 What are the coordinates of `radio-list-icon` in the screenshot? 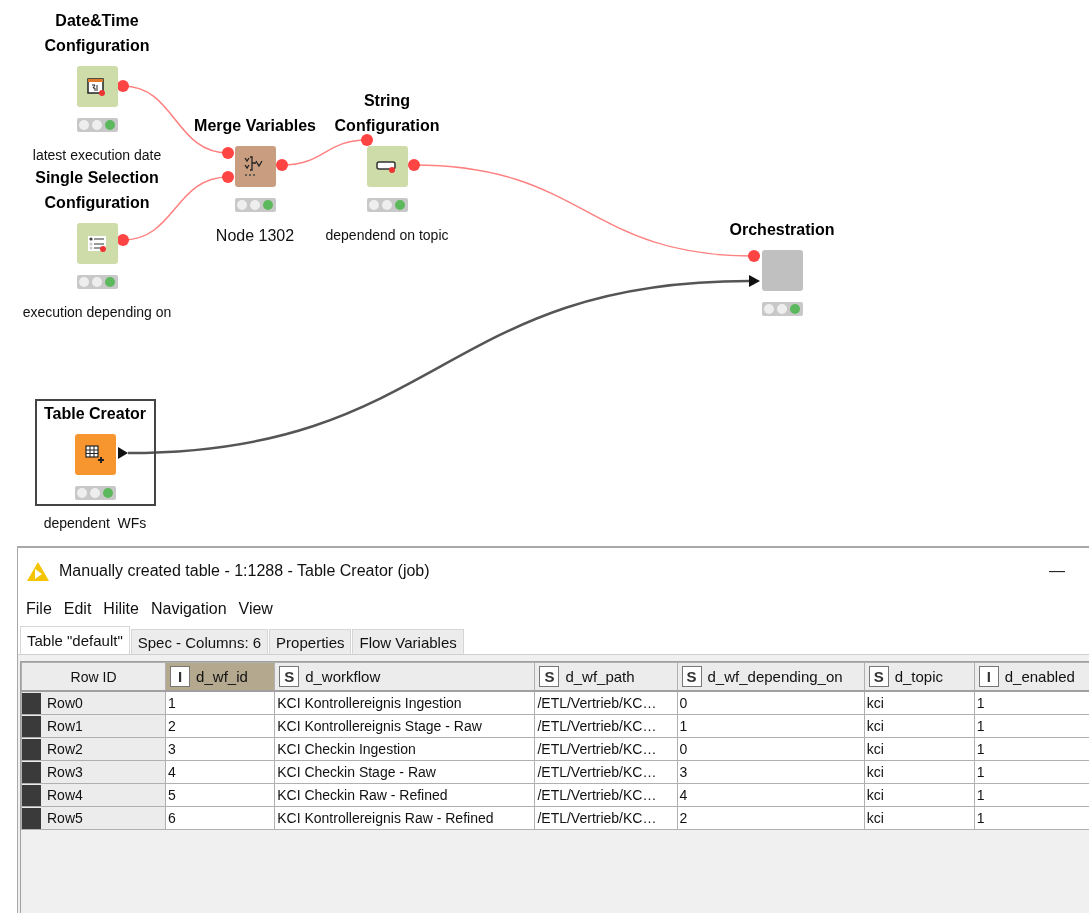 It's located at (97, 243).